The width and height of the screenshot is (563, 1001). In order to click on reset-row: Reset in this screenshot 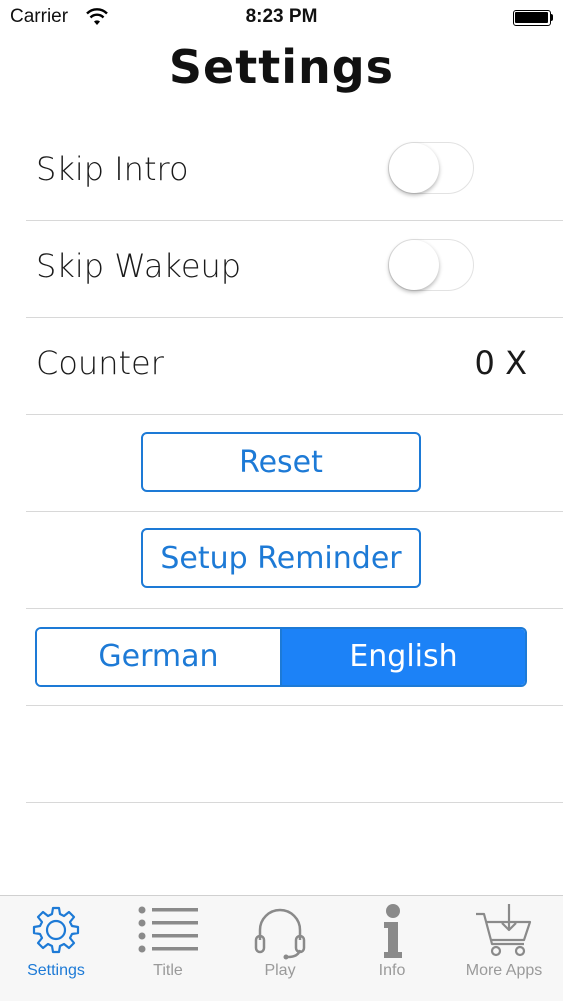, I will do `click(294, 463)`.